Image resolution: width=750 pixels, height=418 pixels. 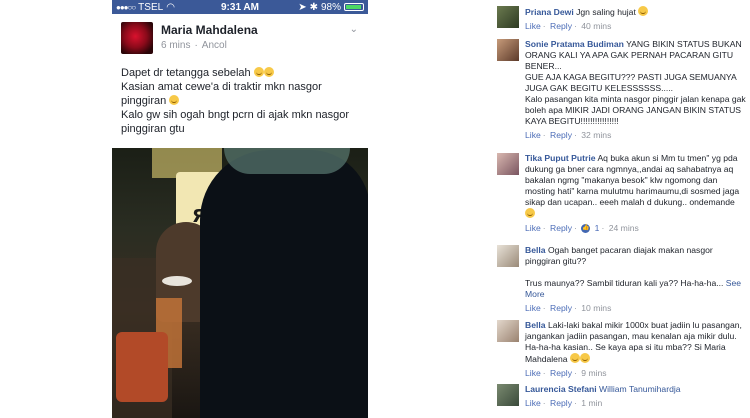 What do you see at coordinates (302, 7) in the screenshot?
I see `location-arrow-icon: ➤` at bounding box center [302, 7].